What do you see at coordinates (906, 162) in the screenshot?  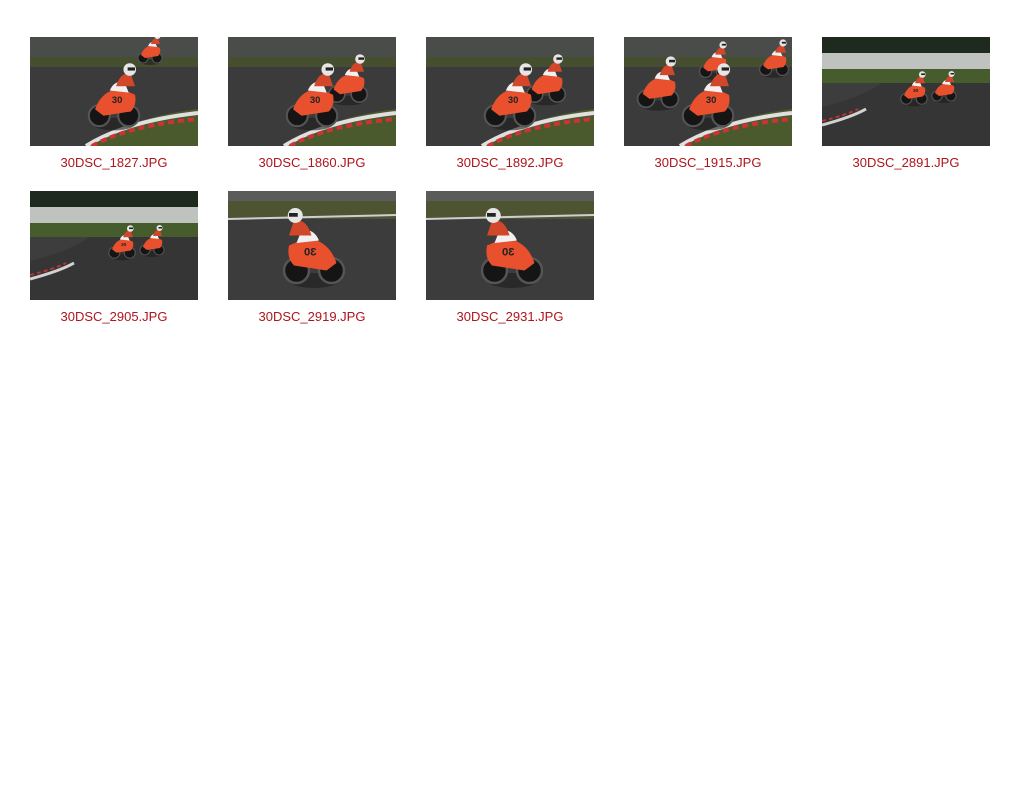 I see `photo-filename-link: 30DSC_2891.JPG` at bounding box center [906, 162].